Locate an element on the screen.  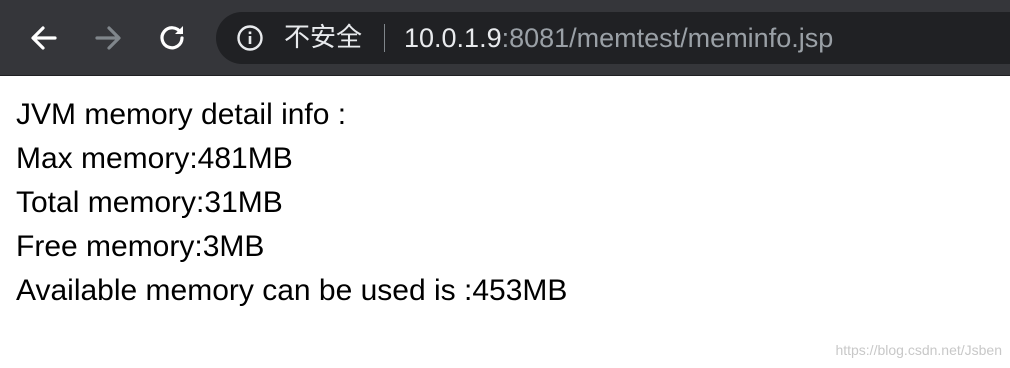
url-path: :8081/memtest/meminfo.jsp is located at coordinates (667, 38).